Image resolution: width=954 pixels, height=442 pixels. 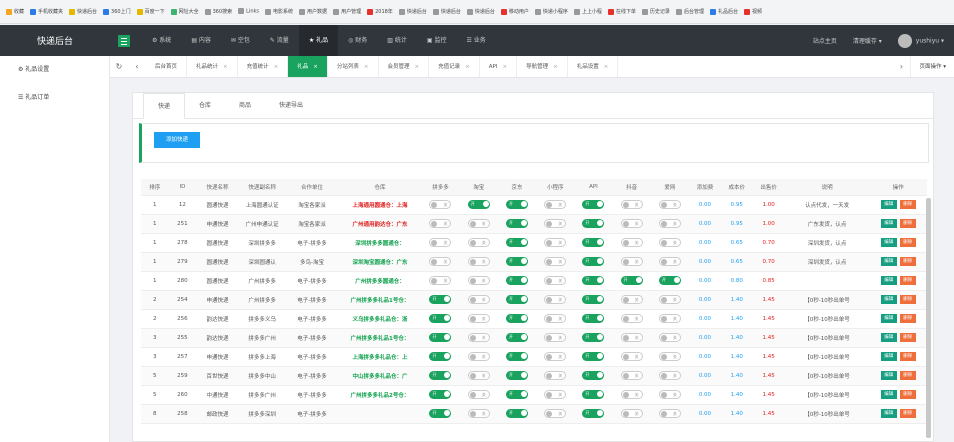 What do you see at coordinates (164, 106) in the screenshot?
I see `subtab-0: 快递` at bounding box center [164, 106].